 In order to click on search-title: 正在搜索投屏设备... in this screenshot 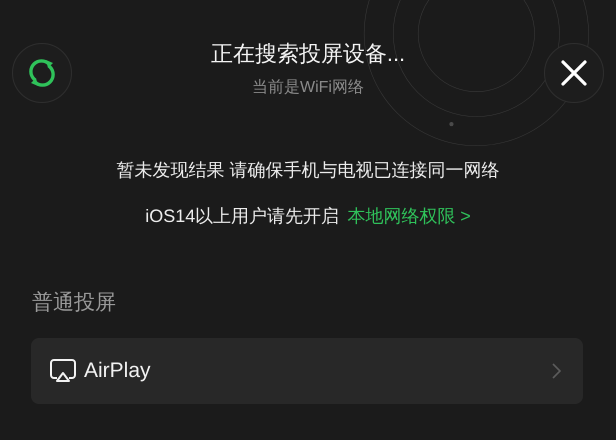, I will do `click(308, 54)`.